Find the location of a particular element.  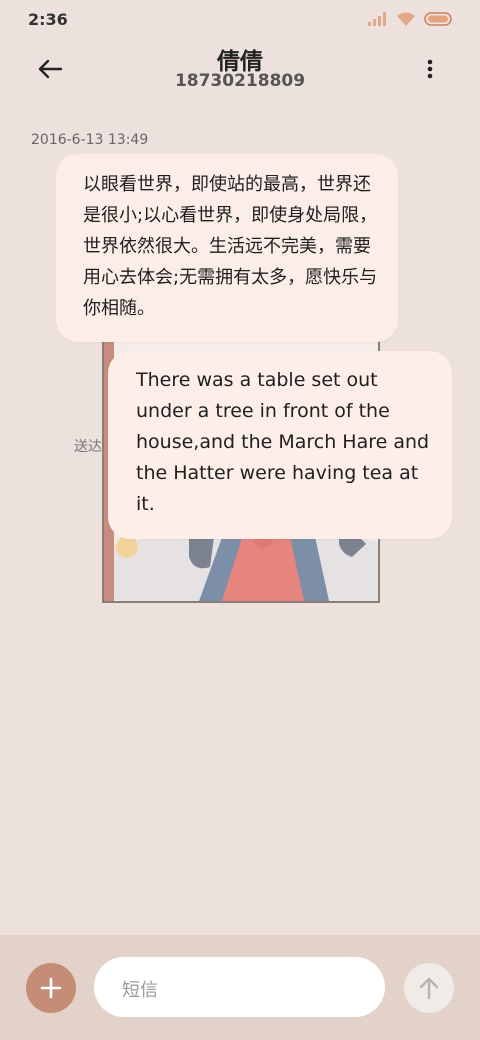

status-bar: 2:36 is located at coordinates (240, 19).